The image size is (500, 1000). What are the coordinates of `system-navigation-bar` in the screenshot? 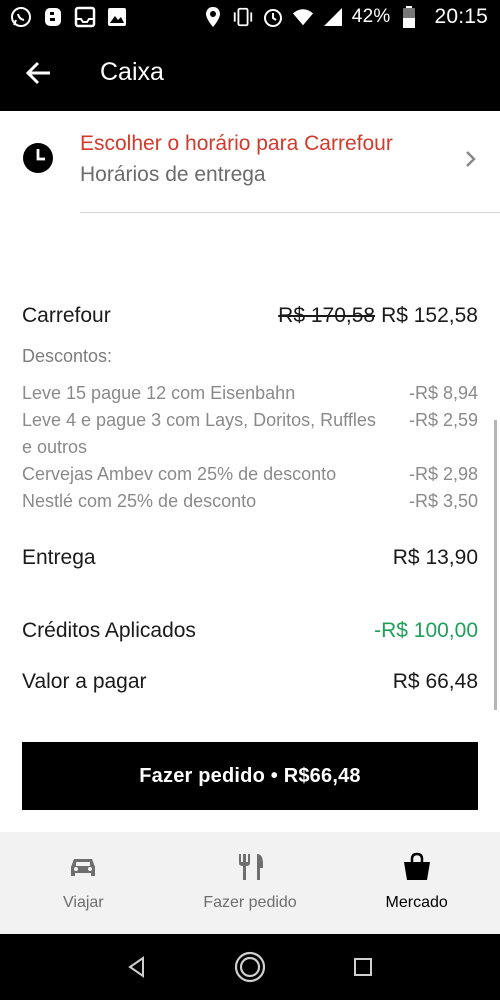 It's located at (250, 967).